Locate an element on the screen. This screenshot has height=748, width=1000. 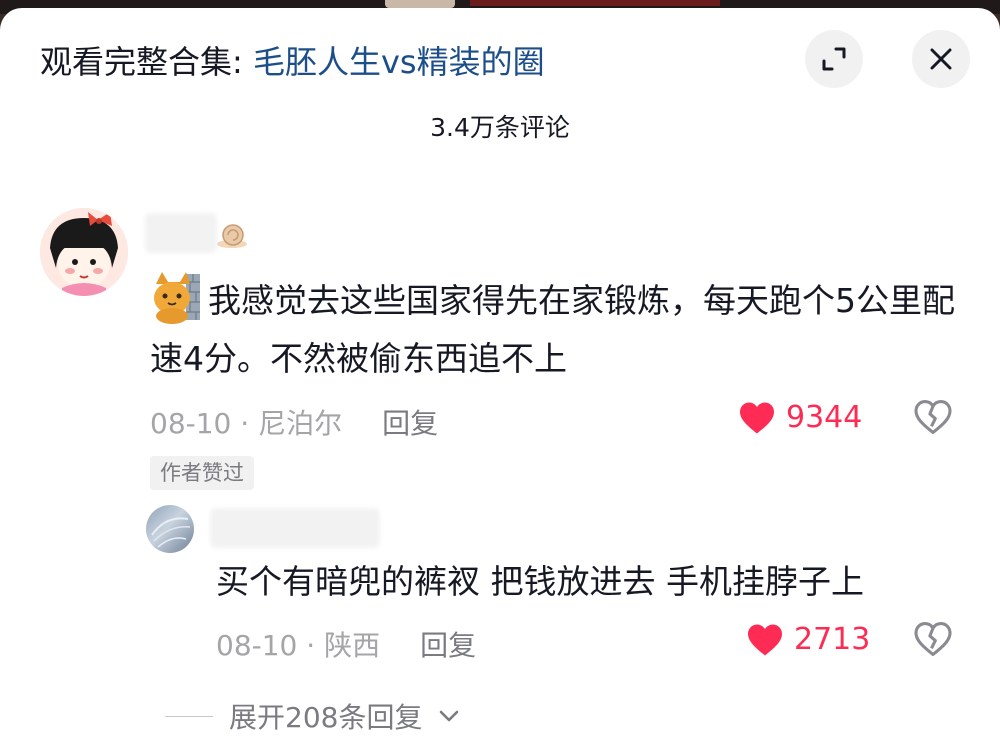
reply-like-button: 2713 is located at coordinates (808, 639).